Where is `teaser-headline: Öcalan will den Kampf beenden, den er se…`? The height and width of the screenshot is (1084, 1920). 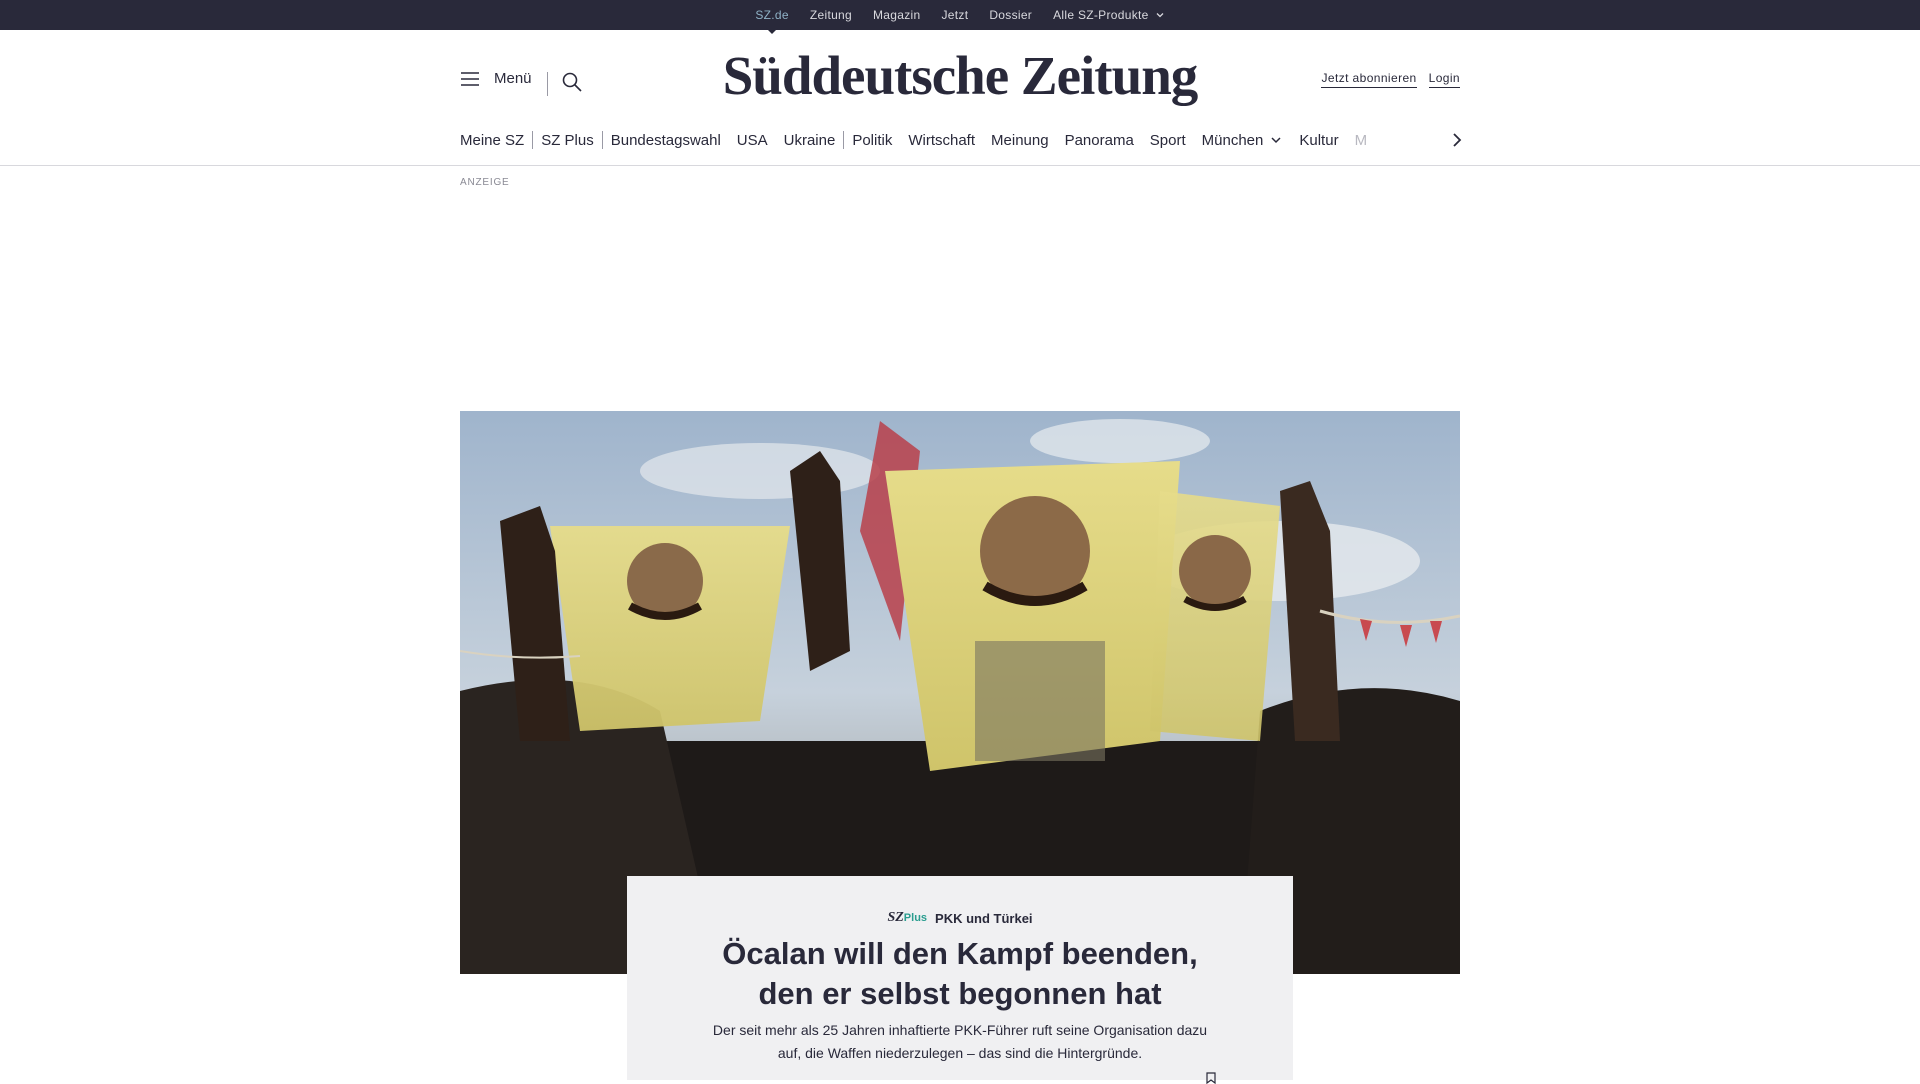
teaser-headline: Öcalan will den Kampf beenden, den er se… is located at coordinates (960, 974).